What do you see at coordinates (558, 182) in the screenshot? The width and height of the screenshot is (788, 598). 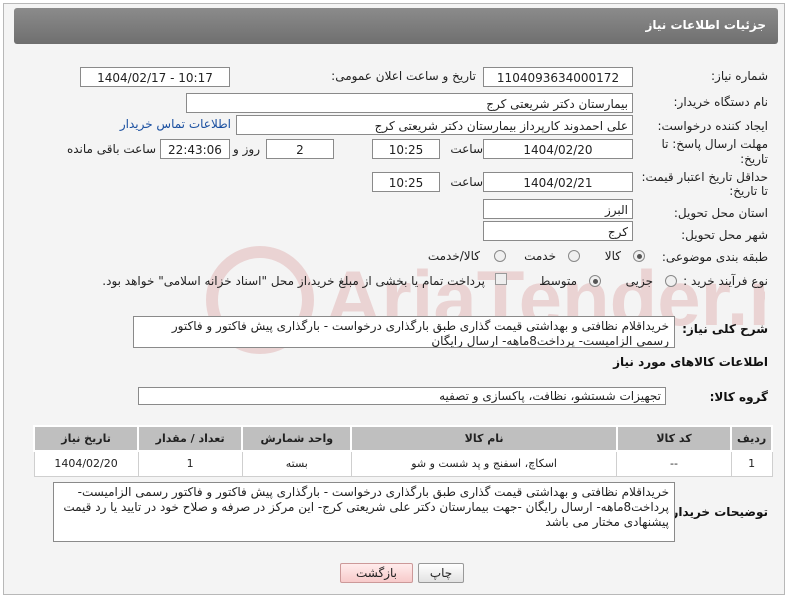 I see `price-date-field: 1404/02/21` at bounding box center [558, 182].